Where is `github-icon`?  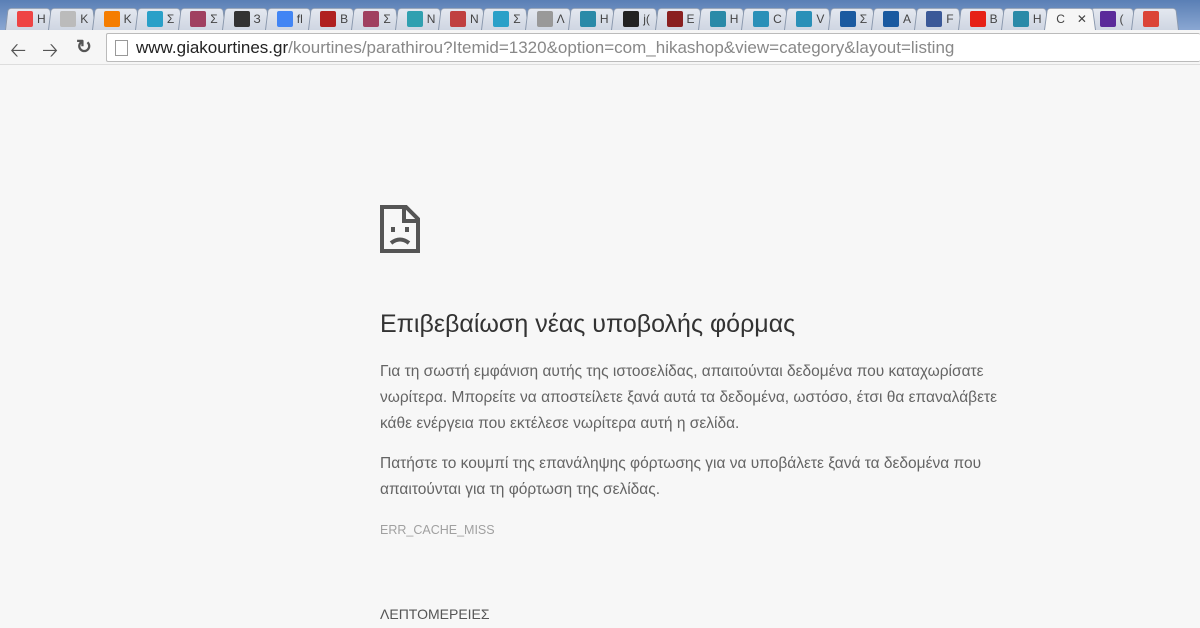 github-icon is located at coordinates (631, 19).